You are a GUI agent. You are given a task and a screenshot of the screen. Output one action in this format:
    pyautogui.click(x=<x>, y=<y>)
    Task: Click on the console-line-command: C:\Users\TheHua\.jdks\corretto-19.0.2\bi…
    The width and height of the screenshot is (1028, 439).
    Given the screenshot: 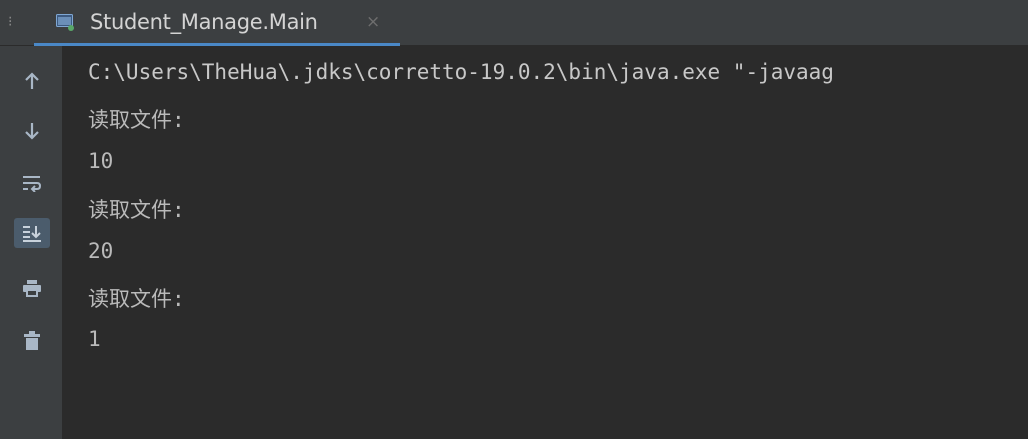 What is the action you would take?
    pyautogui.click(x=461, y=72)
    